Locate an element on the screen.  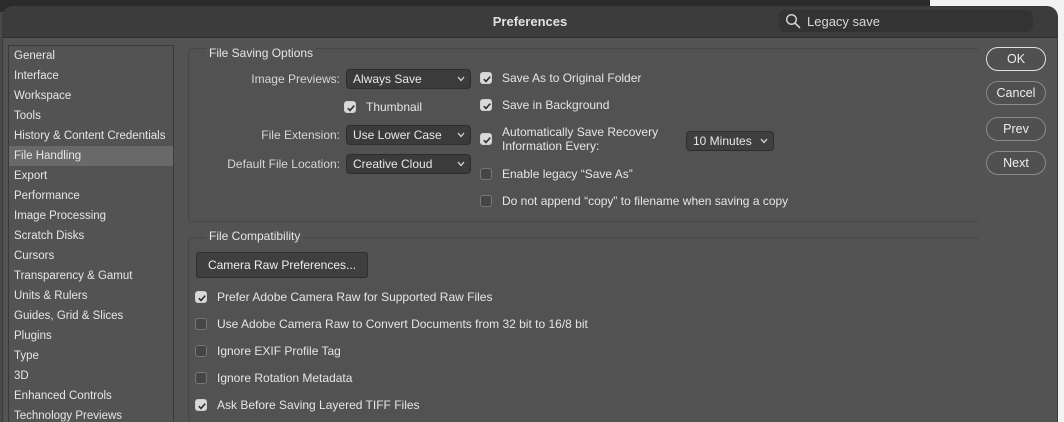
next-button: Next is located at coordinates (1016, 163).